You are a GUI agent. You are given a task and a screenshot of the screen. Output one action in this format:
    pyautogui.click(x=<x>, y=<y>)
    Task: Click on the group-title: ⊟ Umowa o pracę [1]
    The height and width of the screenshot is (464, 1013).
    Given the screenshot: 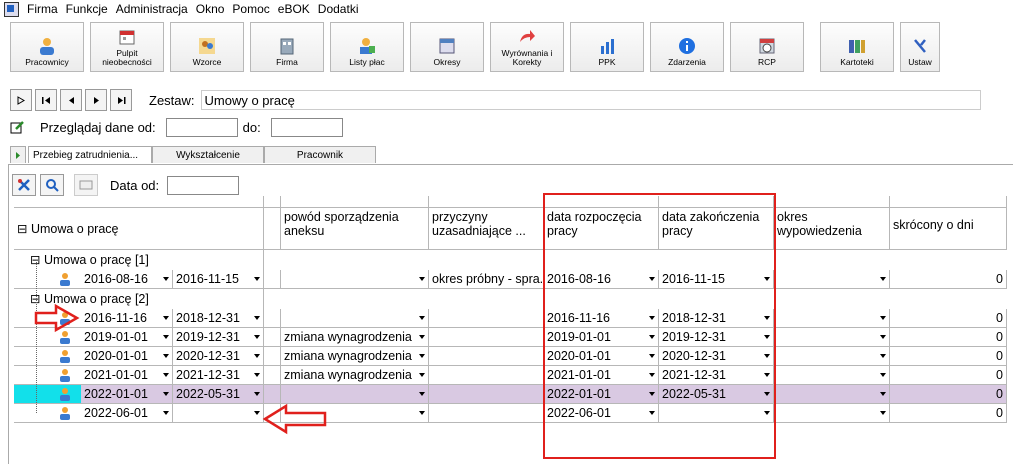 What is the action you would take?
    pyautogui.click(x=89, y=259)
    